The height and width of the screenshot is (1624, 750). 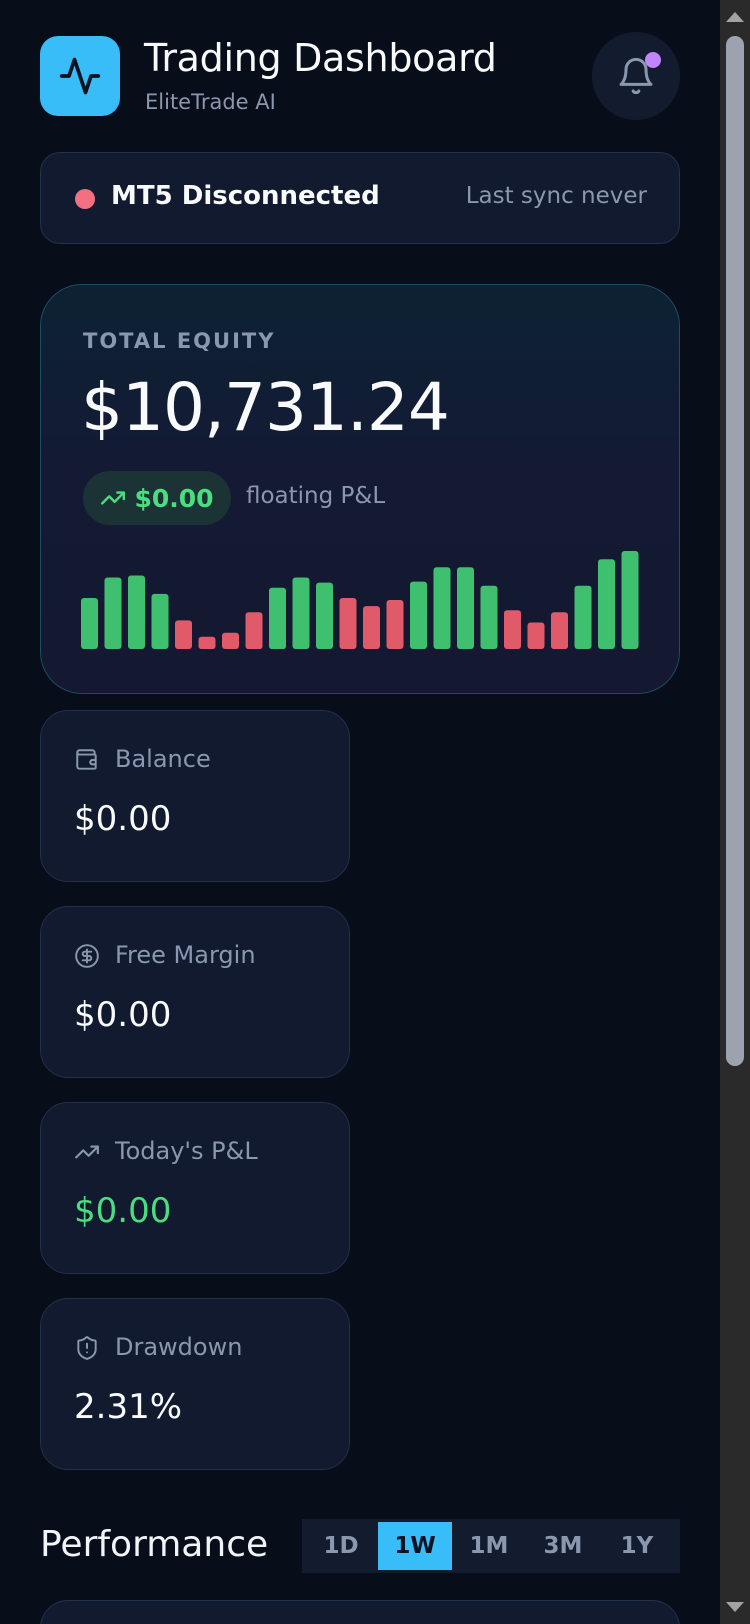 What do you see at coordinates (316, 496) in the screenshot?
I see `floating-pnl-label: floating P&L` at bounding box center [316, 496].